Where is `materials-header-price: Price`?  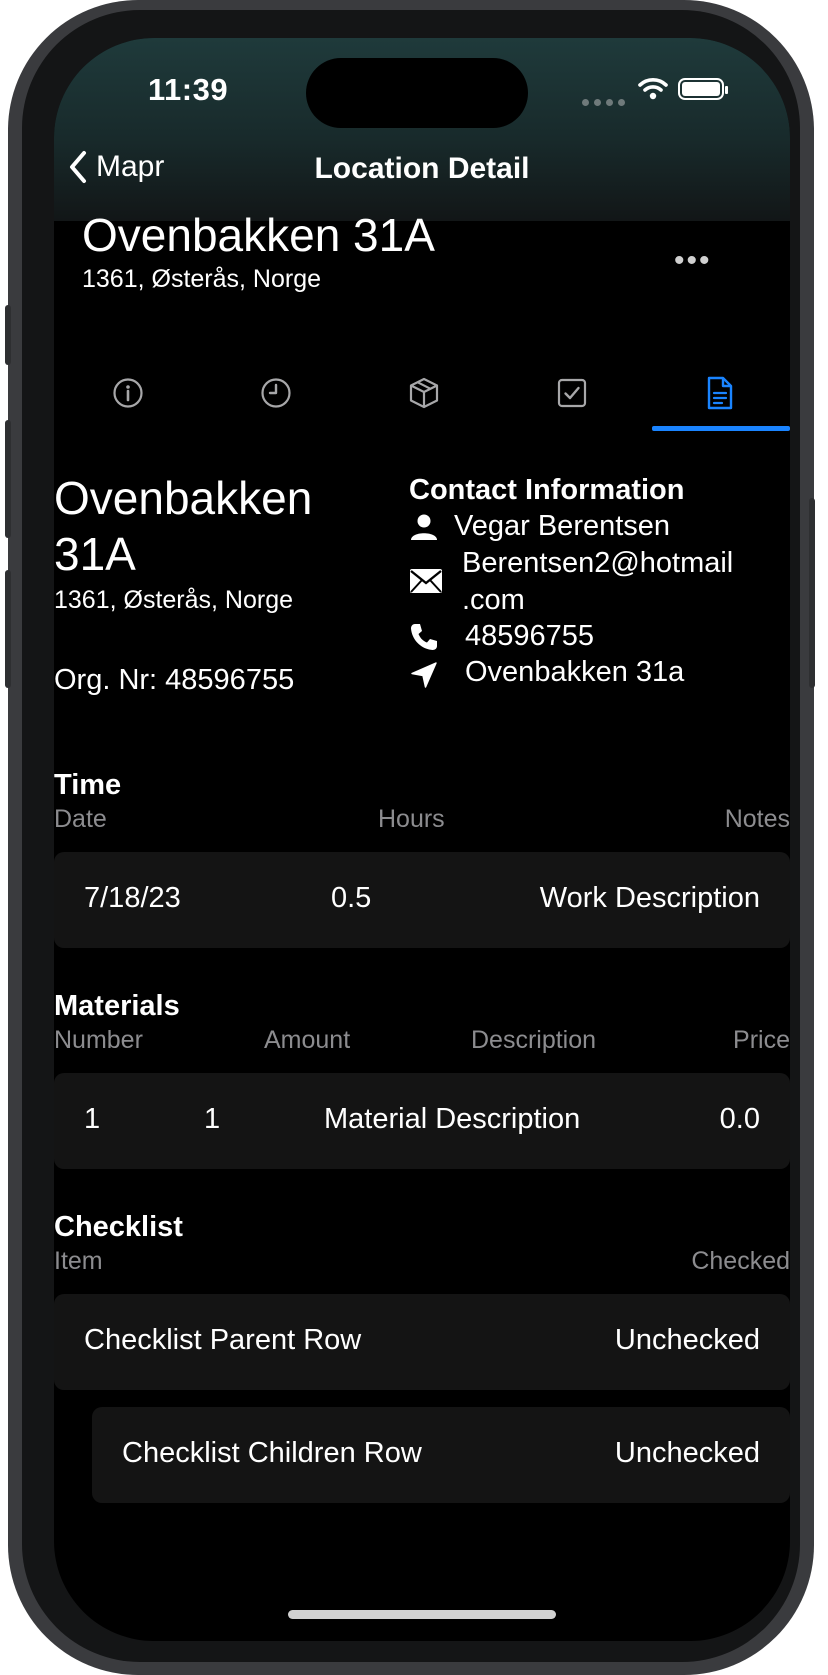
materials-header-price: Price is located at coordinates (761, 1040).